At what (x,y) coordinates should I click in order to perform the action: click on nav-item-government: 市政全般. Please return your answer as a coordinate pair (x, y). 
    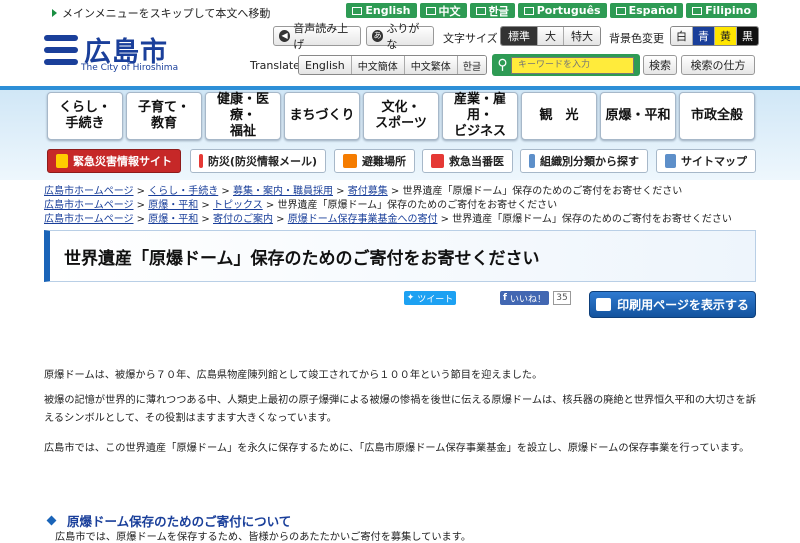
    Looking at the image, I should click on (717, 116).